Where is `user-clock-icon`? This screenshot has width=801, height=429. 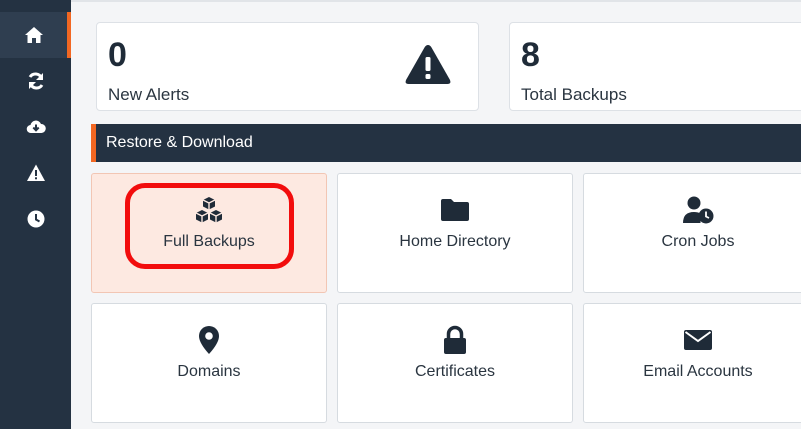
user-clock-icon is located at coordinates (698, 210).